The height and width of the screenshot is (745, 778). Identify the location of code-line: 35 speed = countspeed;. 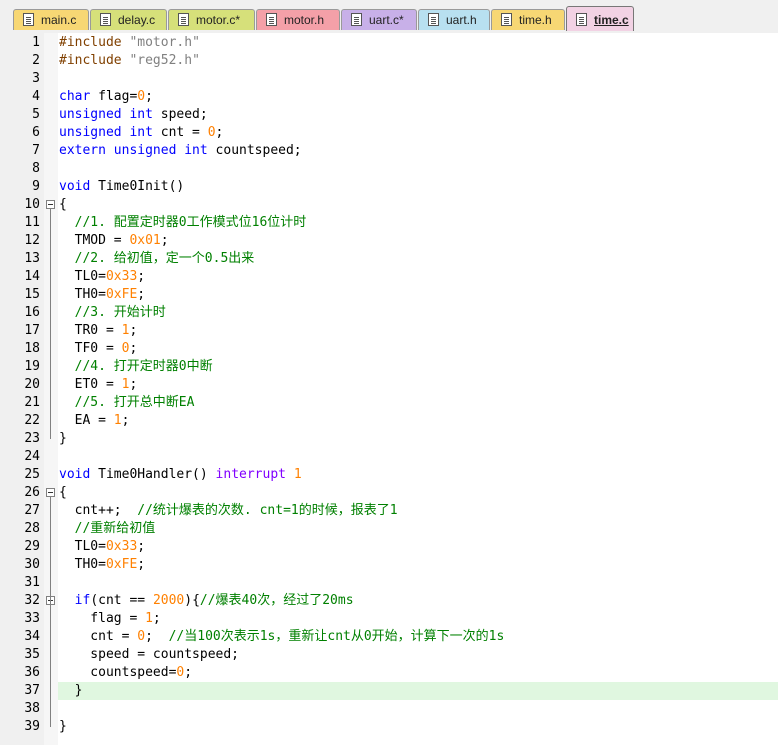
(389, 655).